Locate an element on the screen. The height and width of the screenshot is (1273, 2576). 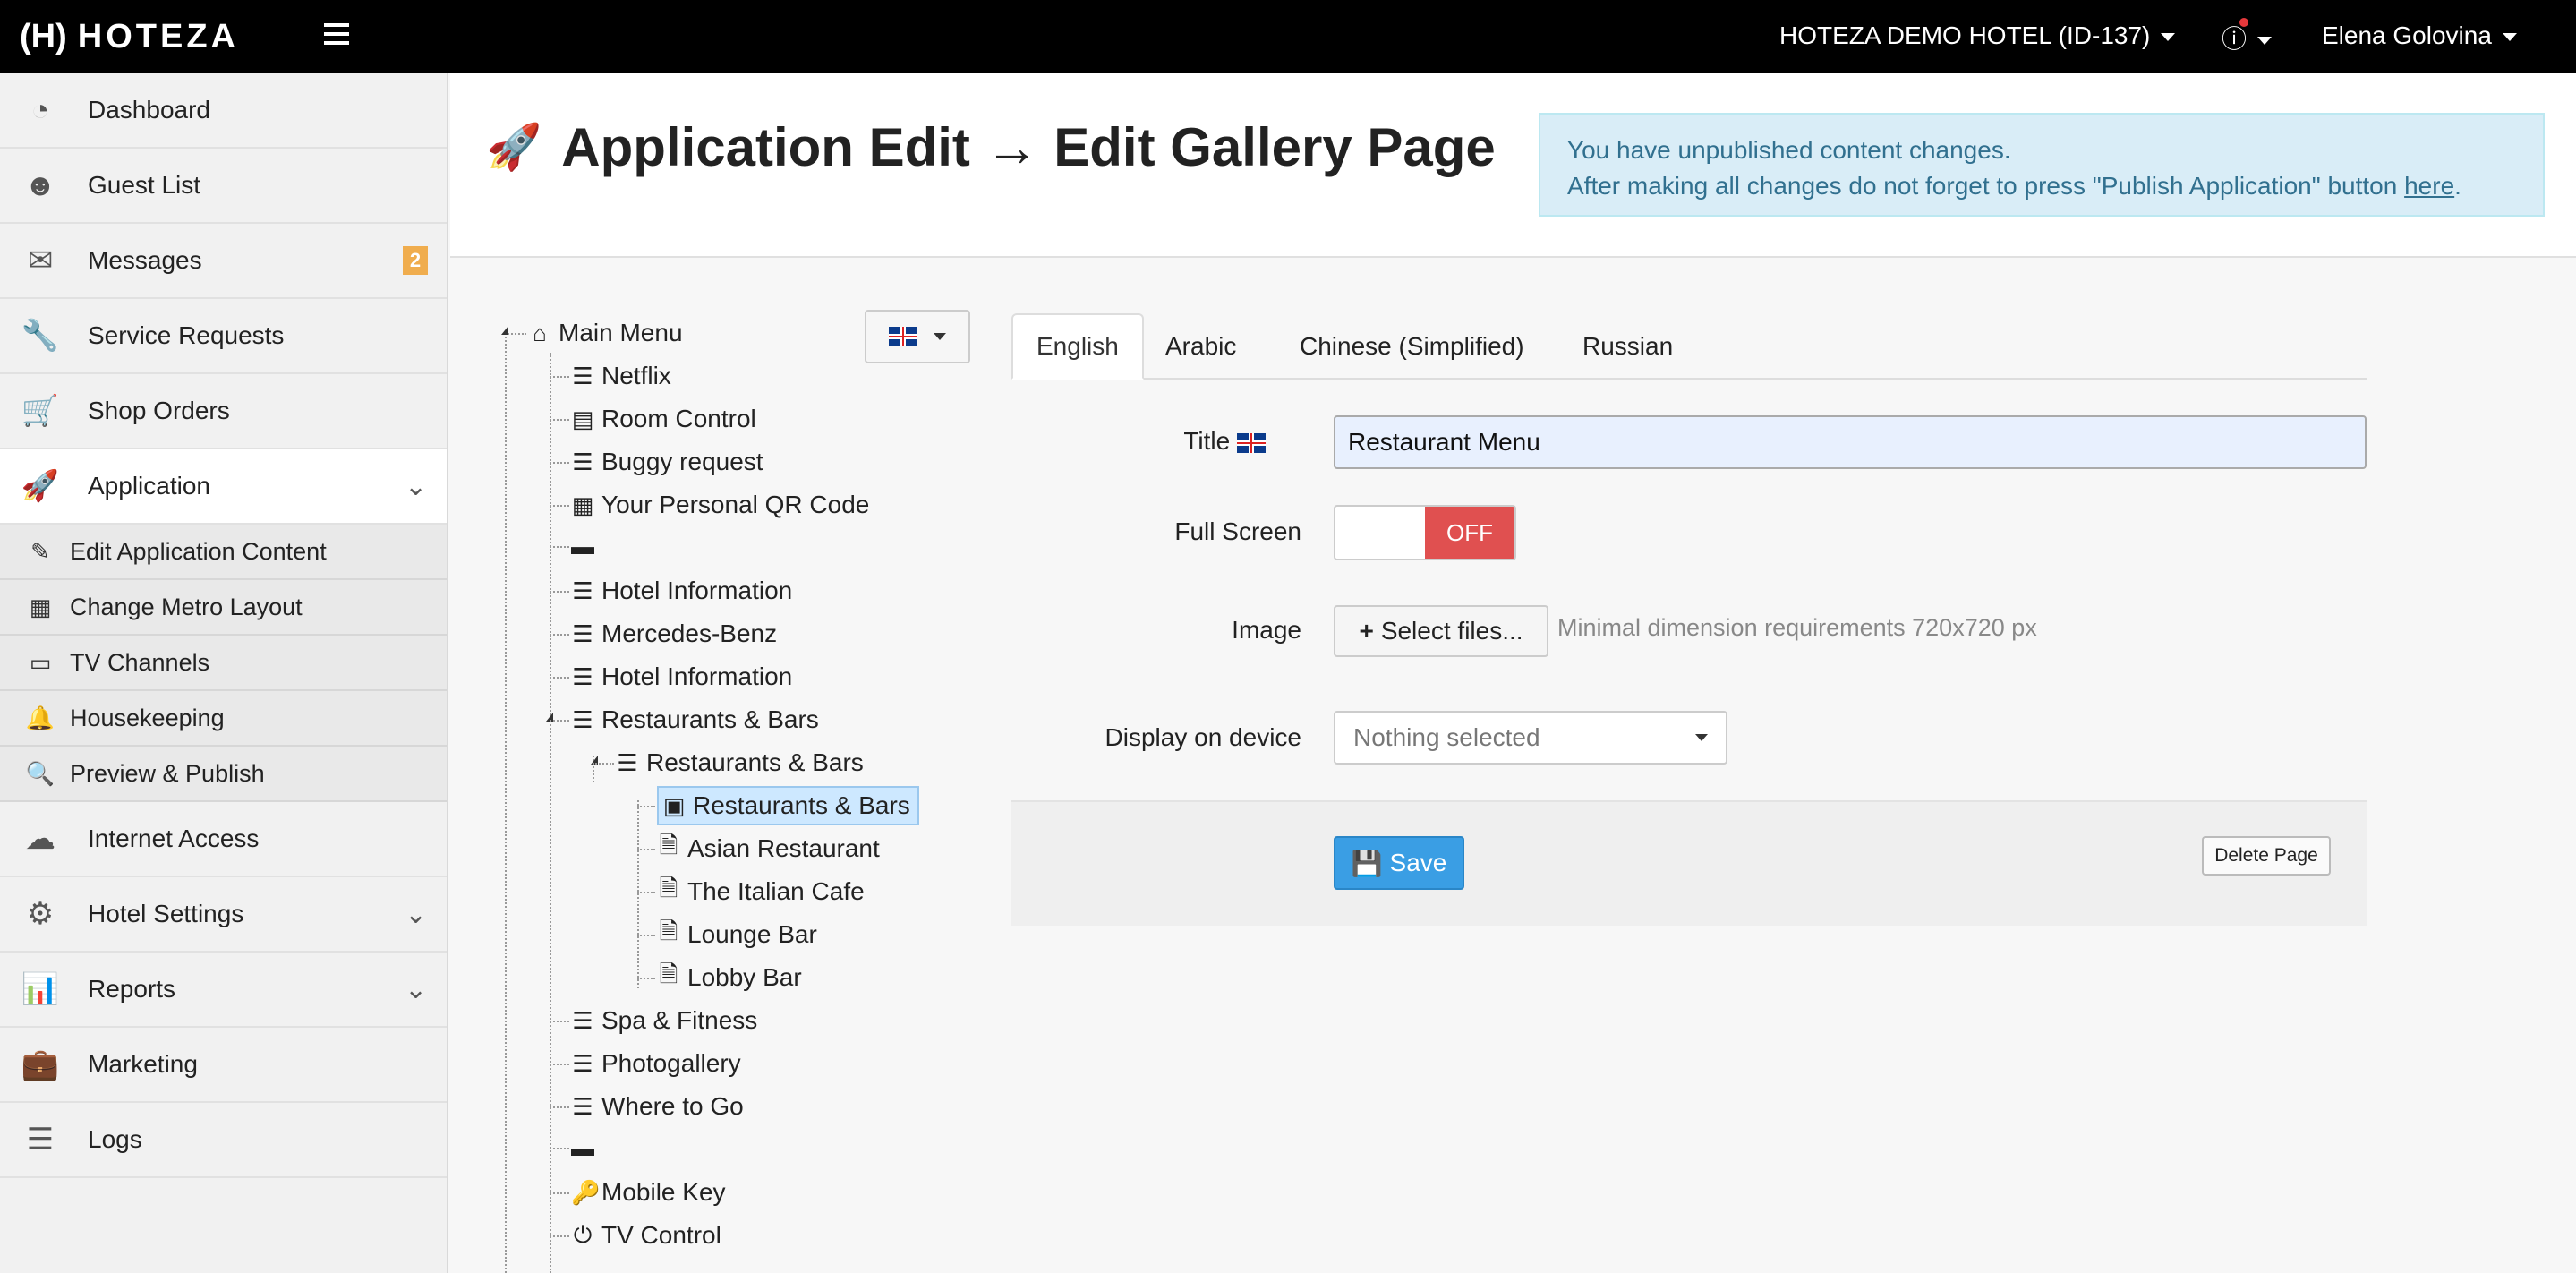
sidebar-item-marketing: 💼 Marketing is located at coordinates (223, 1065).